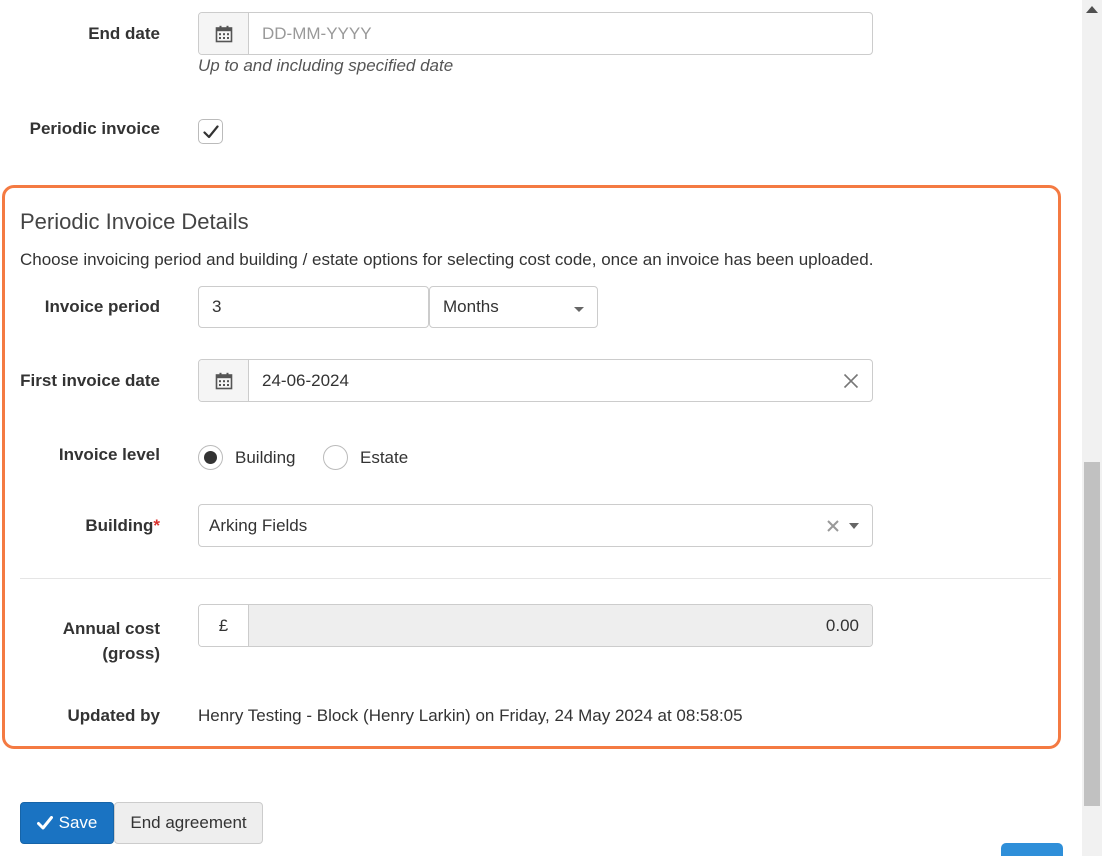  I want to click on invoice-period-unit-value: Months, so click(471, 306).